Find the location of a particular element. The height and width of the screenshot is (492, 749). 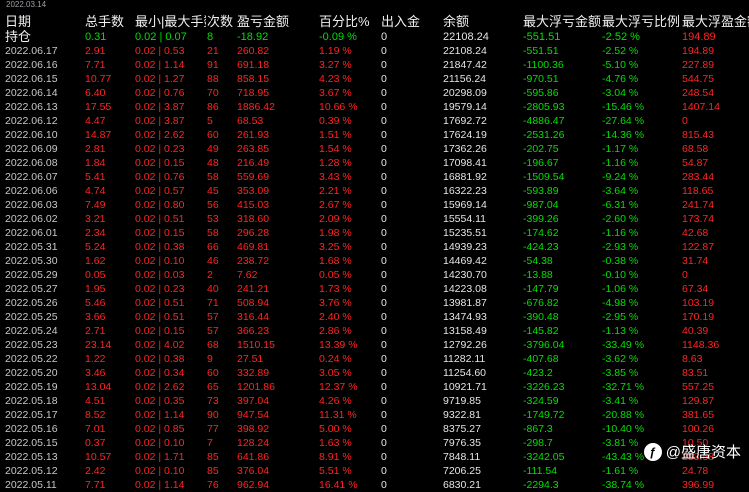

cell-min-max-lots: 0.02 | 0.80 is located at coordinates (160, 205).